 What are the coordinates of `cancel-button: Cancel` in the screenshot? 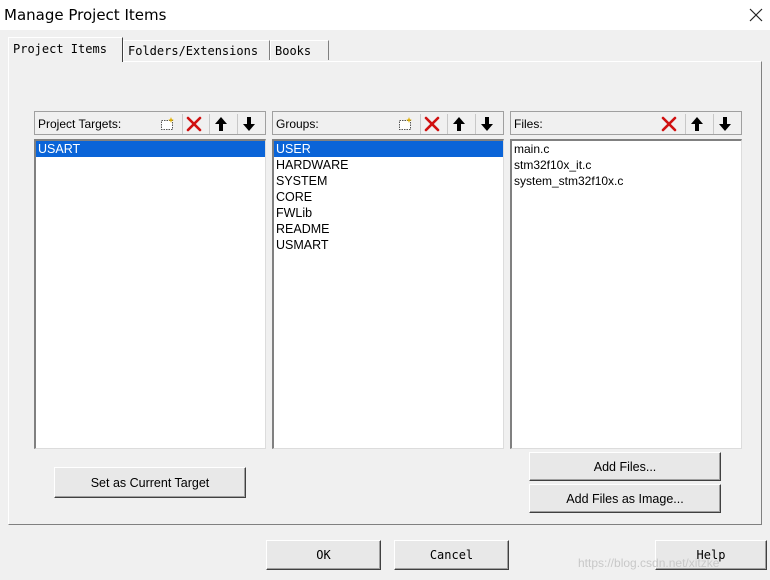 It's located at (451, 555).